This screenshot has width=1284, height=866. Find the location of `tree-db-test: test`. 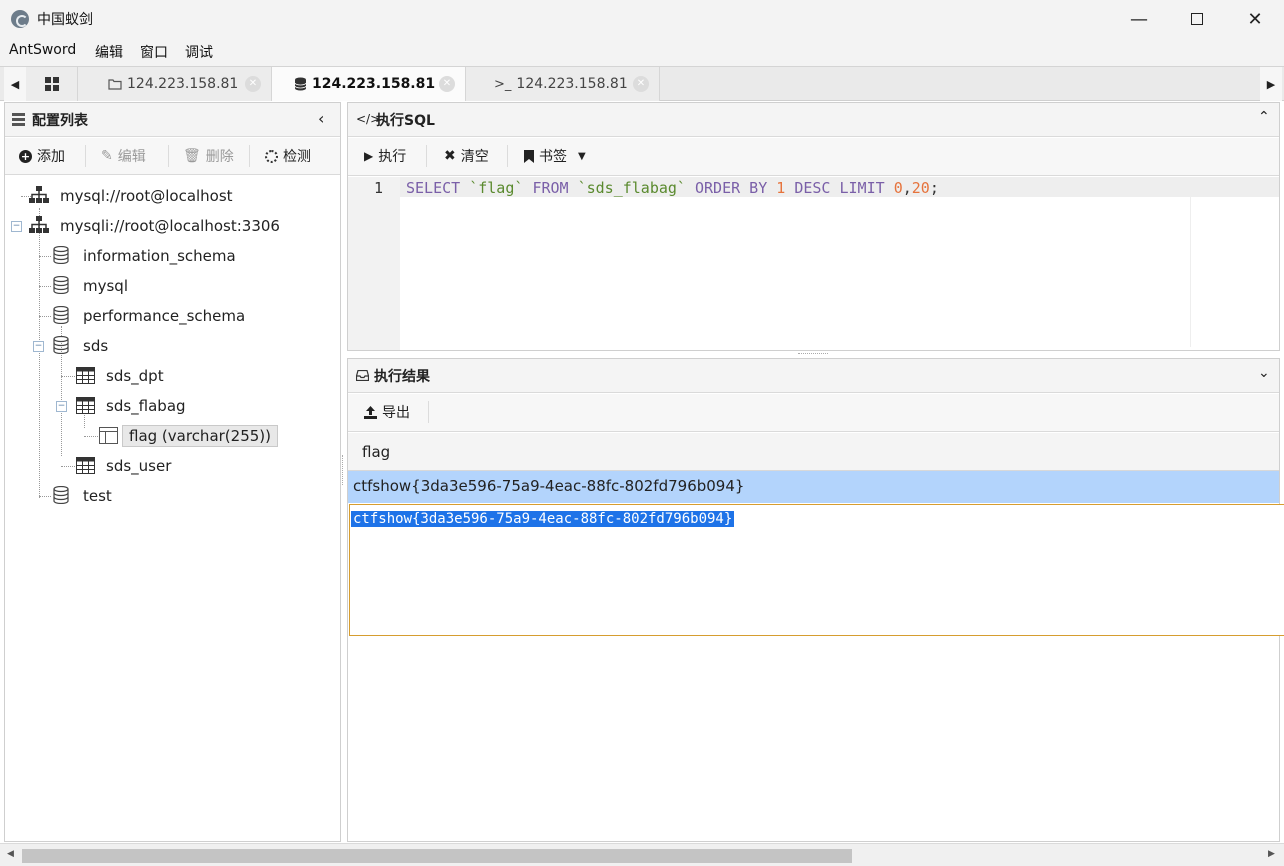

tree-db-test: test is located at coordinates (97, 496).